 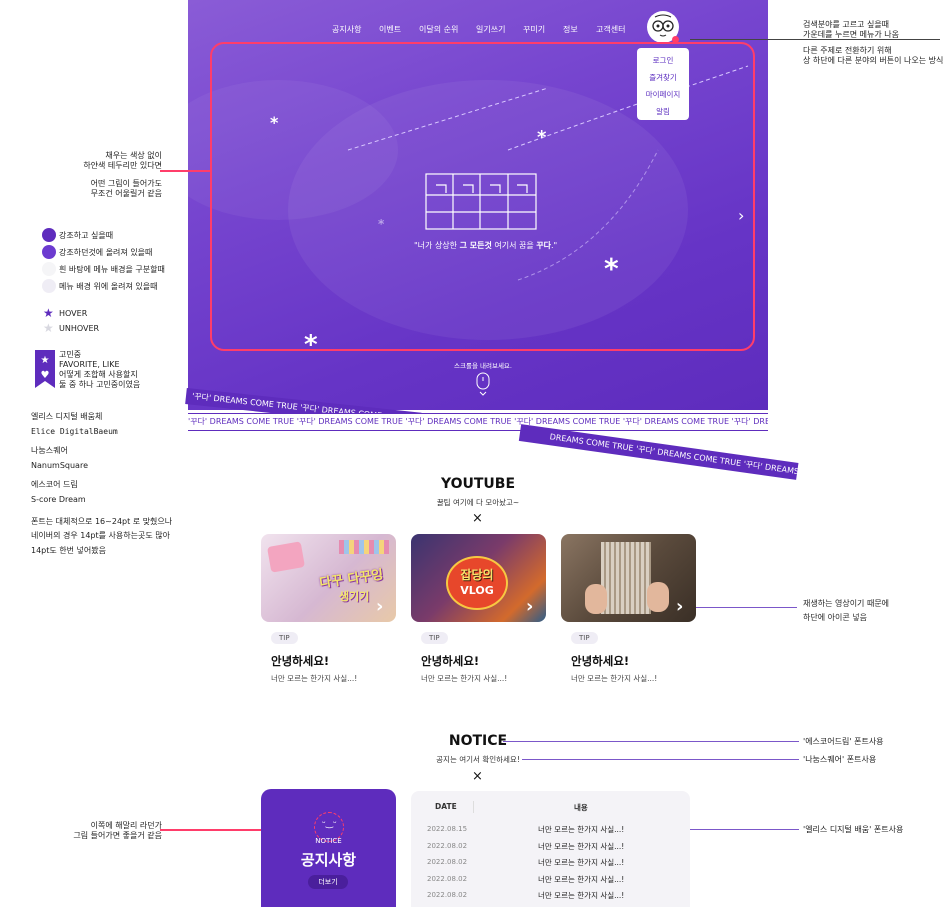 I want to click on thumb-tape, so click(x=364, y=547).